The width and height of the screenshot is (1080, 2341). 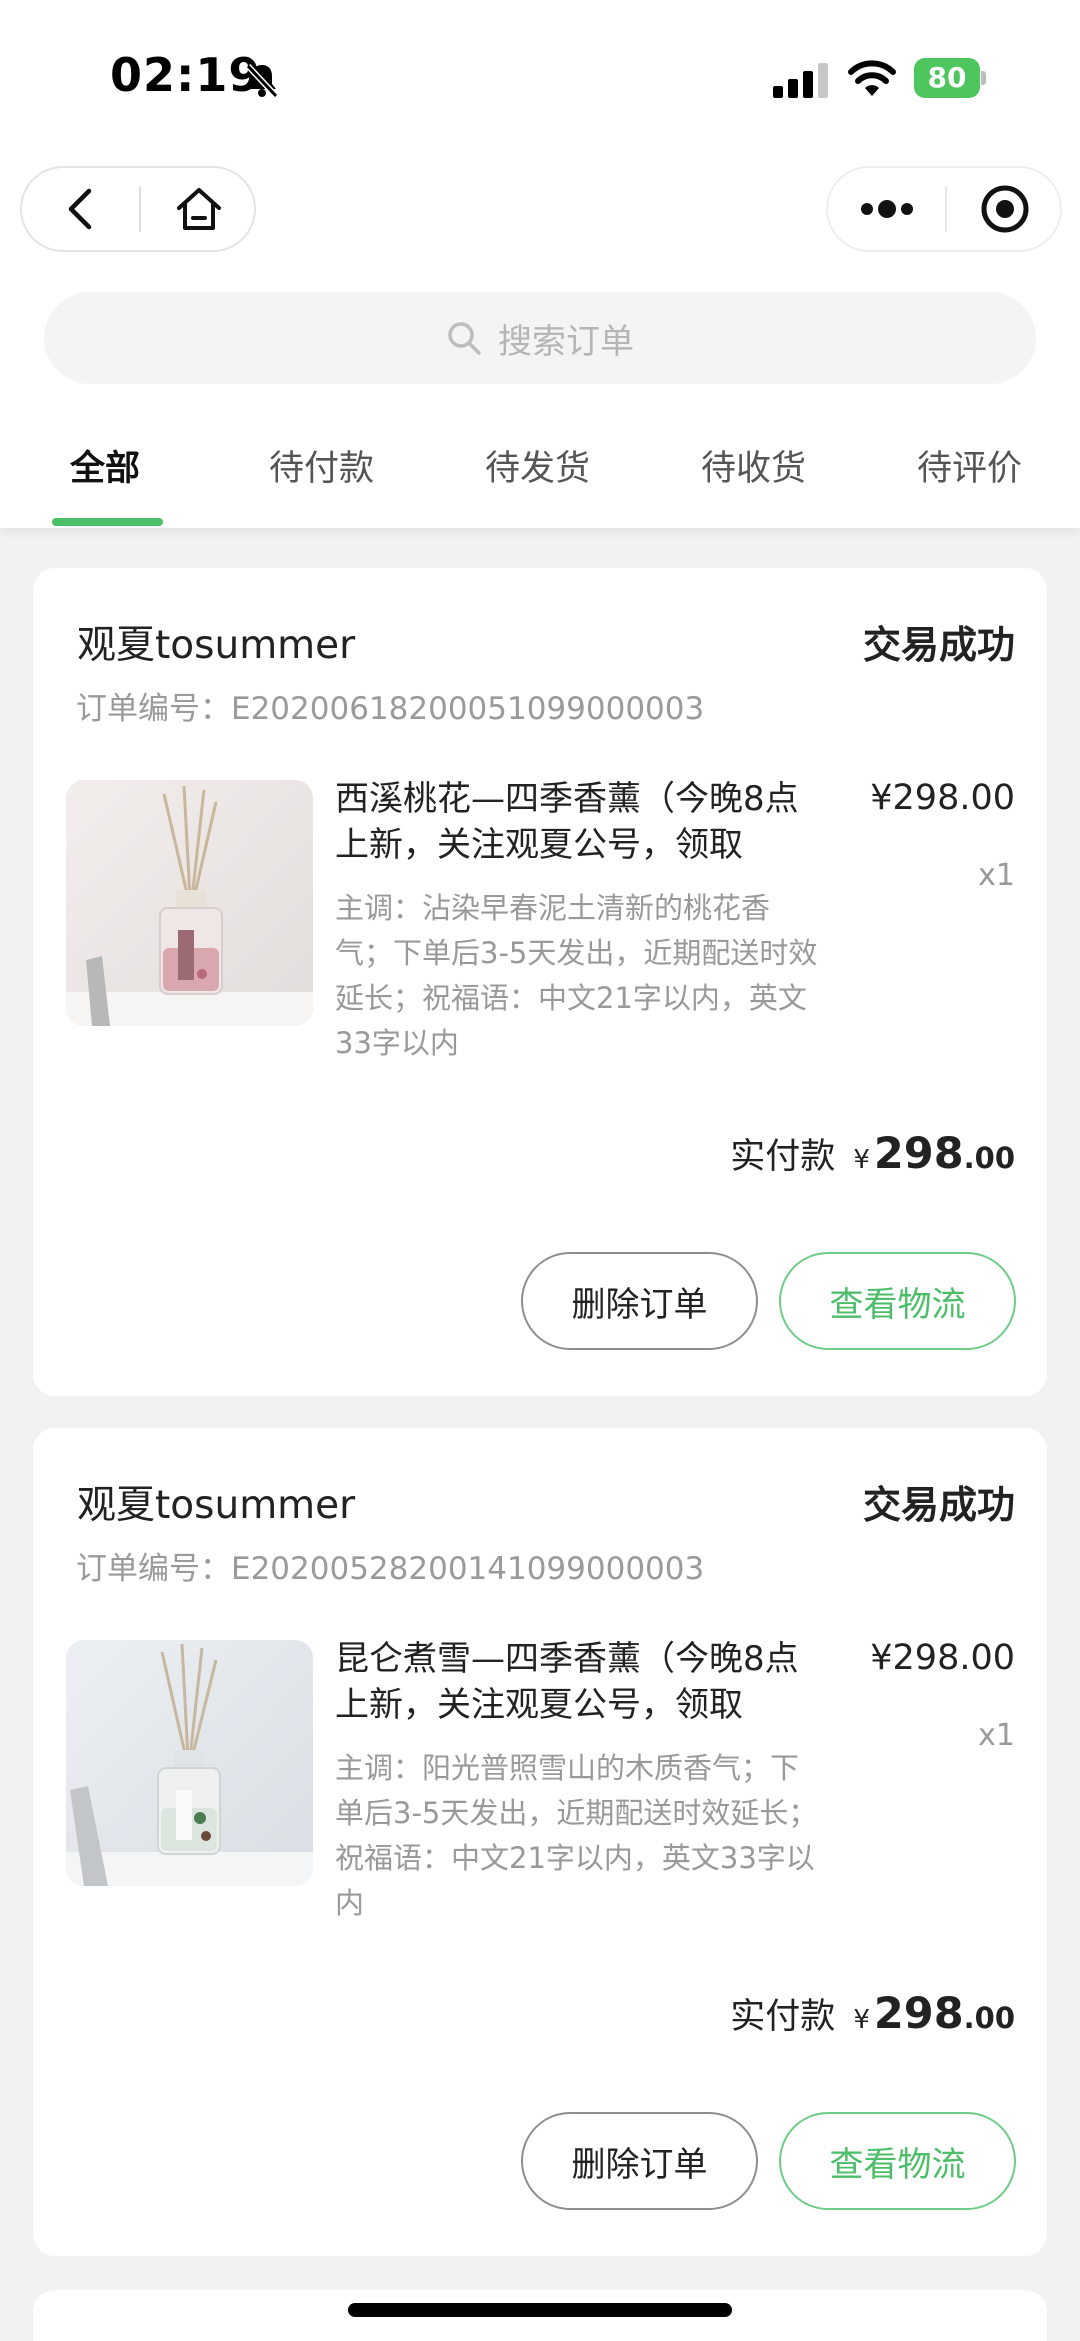 I want to click on home-indicator, so click(x=540, y=2310).